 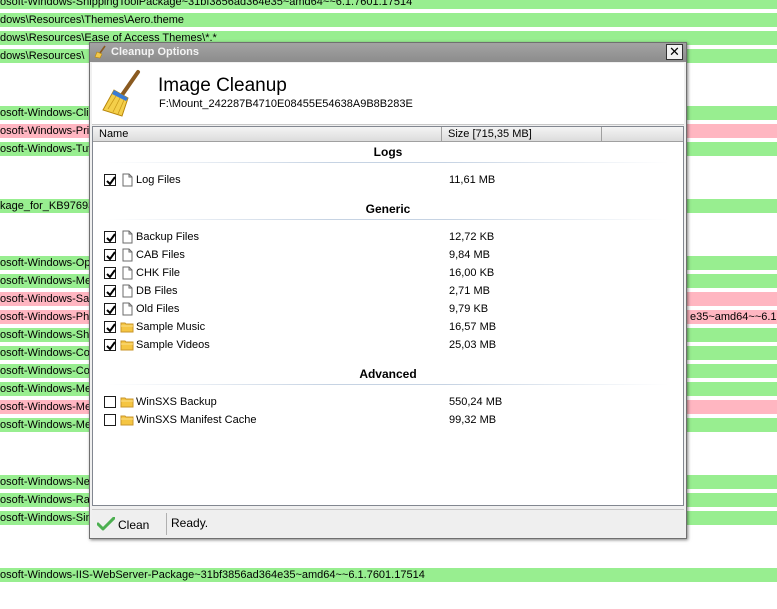 What do you see at coordinates (388, 402) in the screenshot?
I see `list-item: WinSXS Backup 550,24 MB` at bounding box center [388, 402].